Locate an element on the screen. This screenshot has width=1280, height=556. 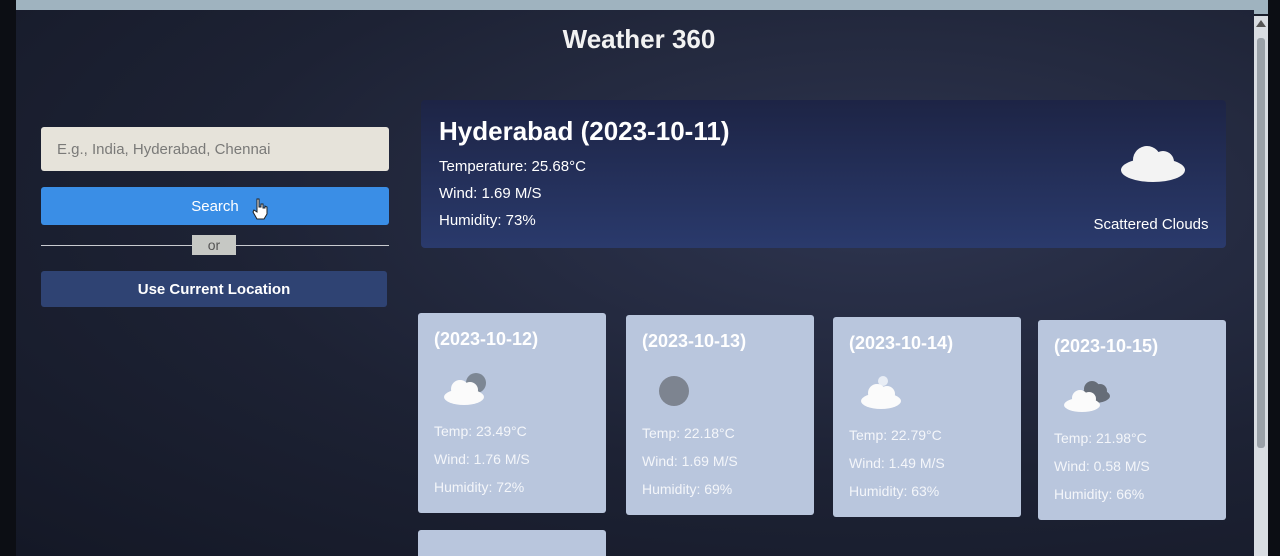
forecast-humidity: Humidity: 69% is located at coordinates (687, 489).